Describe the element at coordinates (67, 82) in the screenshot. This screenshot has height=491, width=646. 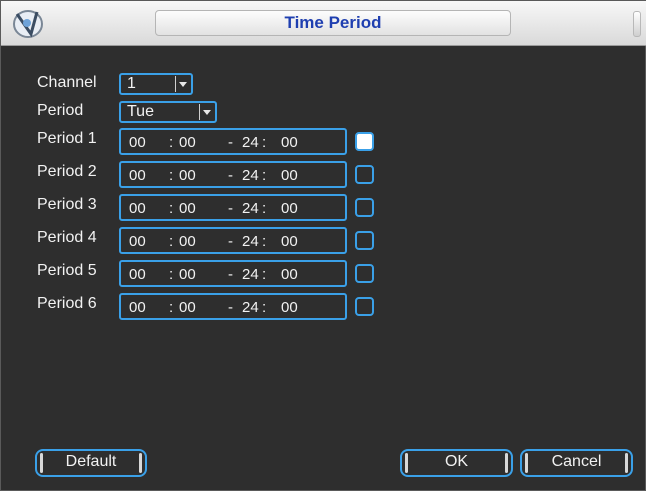
I see `channel-label: Channel` at that location.